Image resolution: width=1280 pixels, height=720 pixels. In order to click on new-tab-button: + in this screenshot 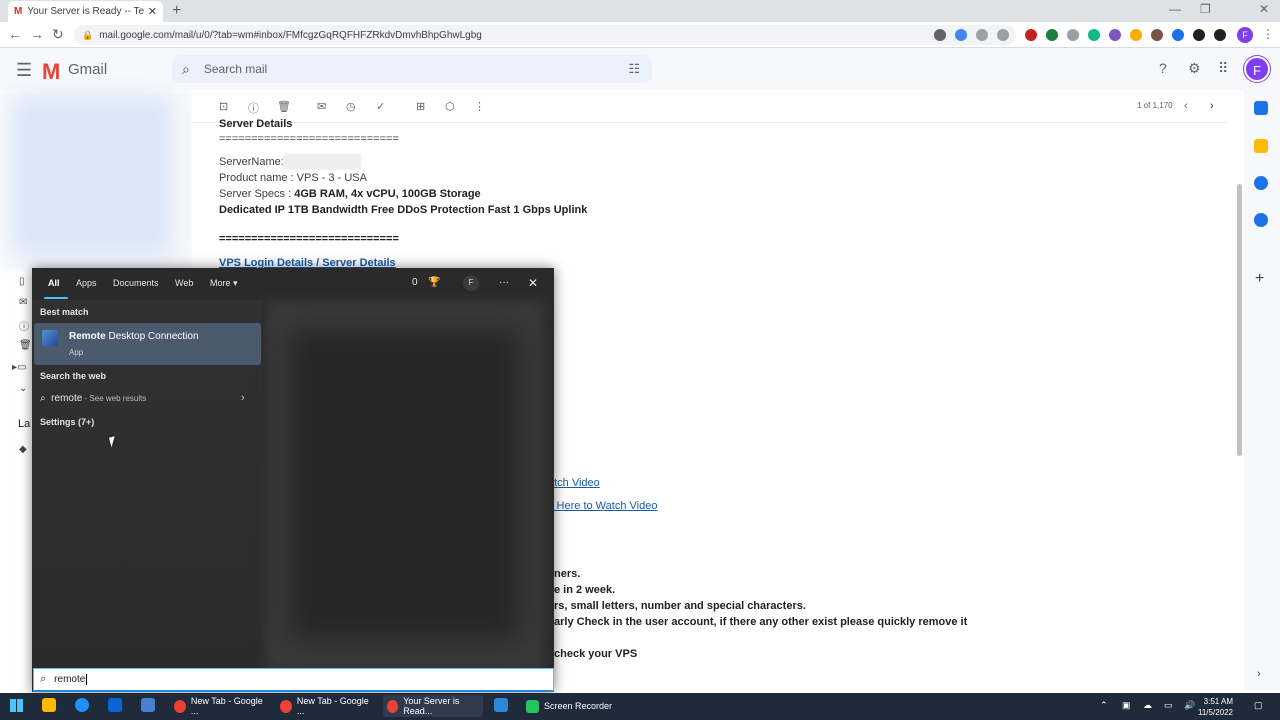, I will do `click(176, 11)`.